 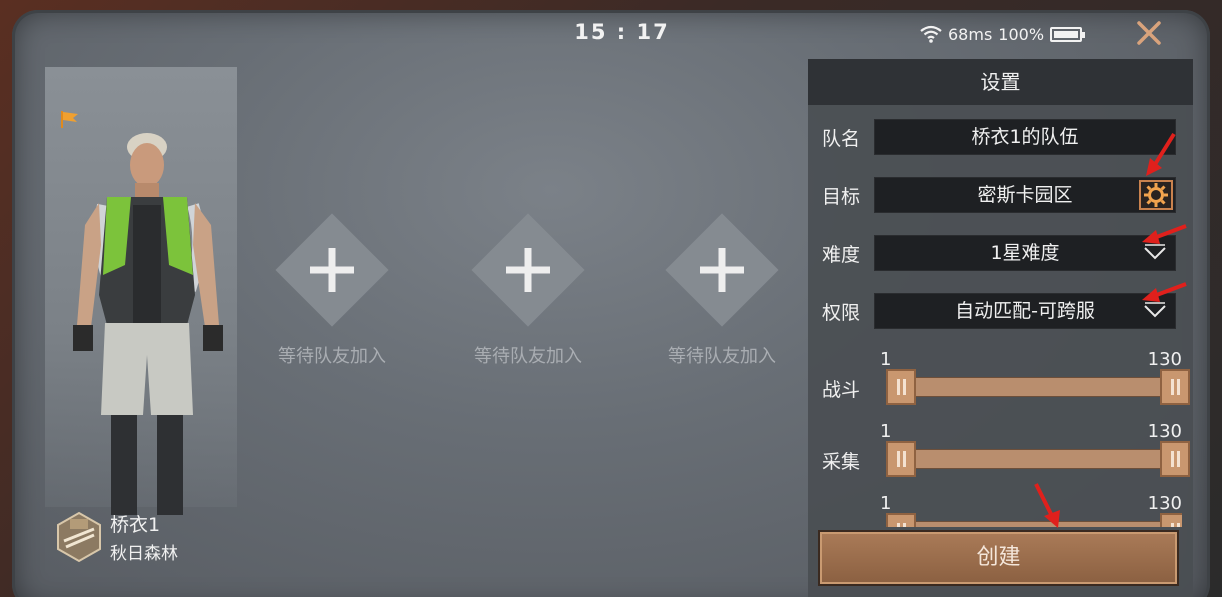 I want to click on team-name-field: 桥衣1的队伍, so click(x=1025, y=137).